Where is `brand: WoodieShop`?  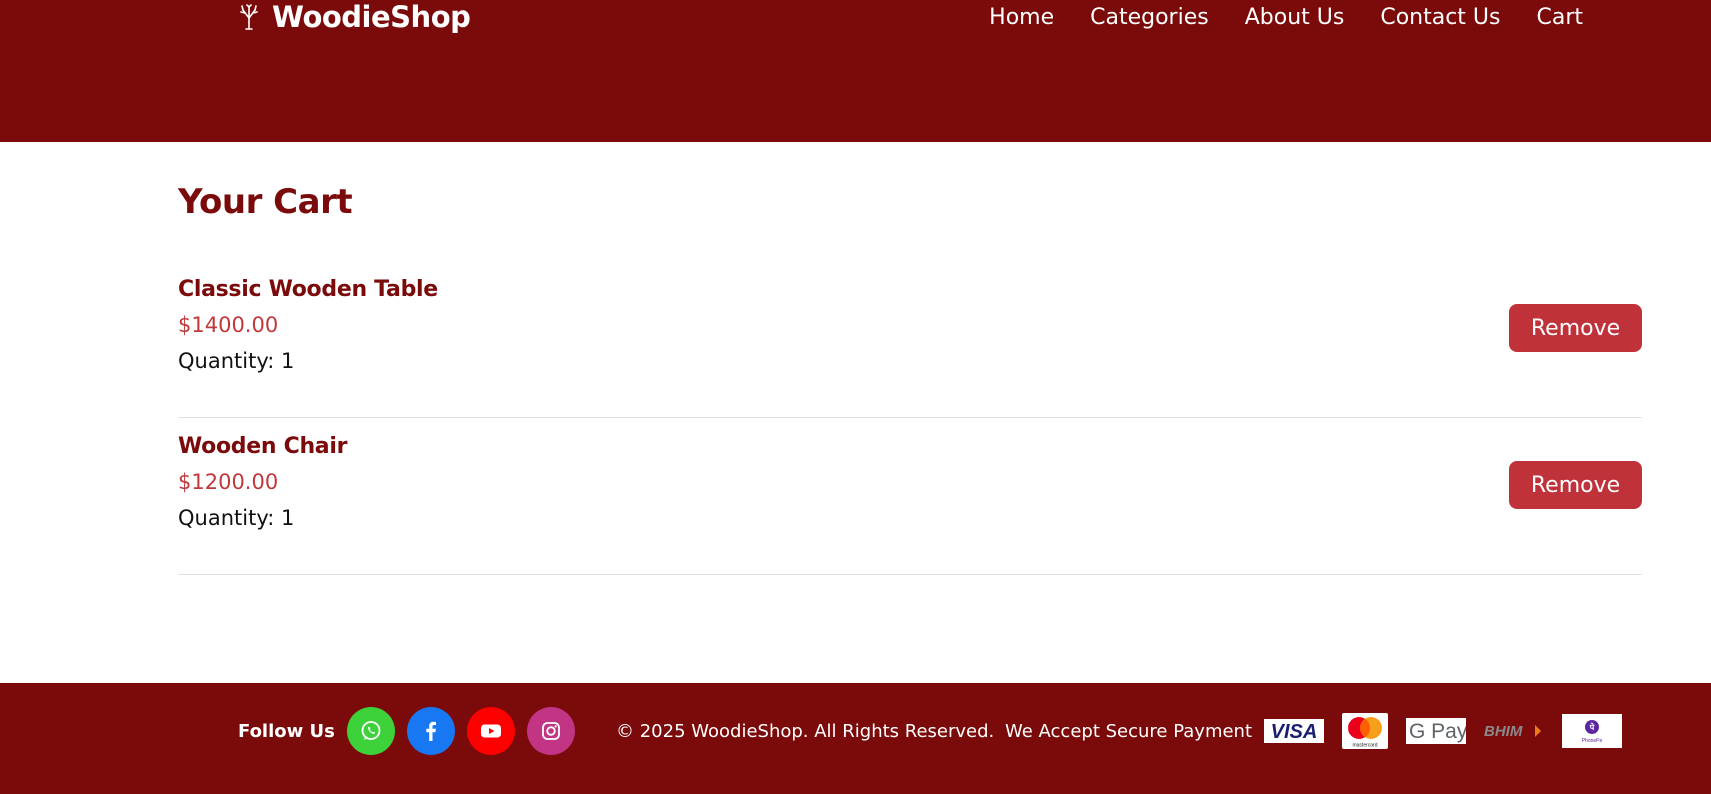 brand: WoodieShop is located at coordinates (354, 17).